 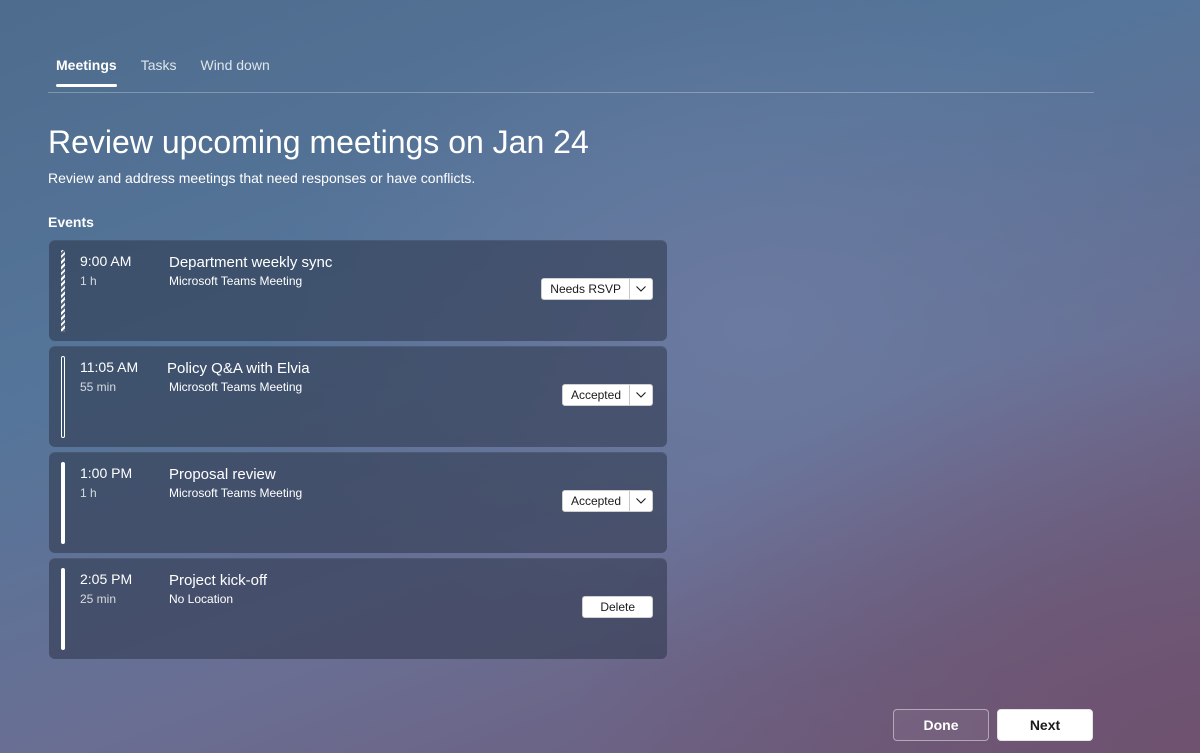 What do you see at coordinates (941, 725) in the screenshot?
I see `done-button: Done` at bounding box center [941, 725].